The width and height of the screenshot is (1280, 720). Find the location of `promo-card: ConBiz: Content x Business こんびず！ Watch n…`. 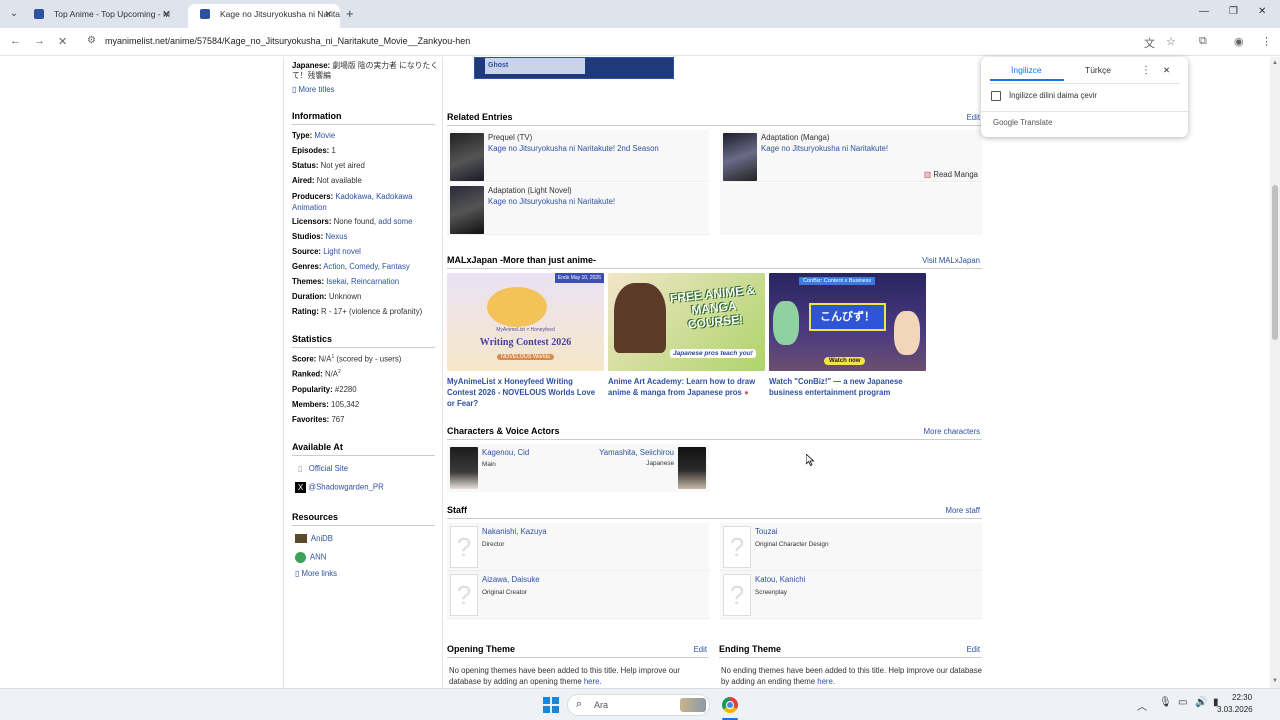

promo-card: ConBiz: Content x Business こんびず！ Watch n… is located at coordinates (847, 335).